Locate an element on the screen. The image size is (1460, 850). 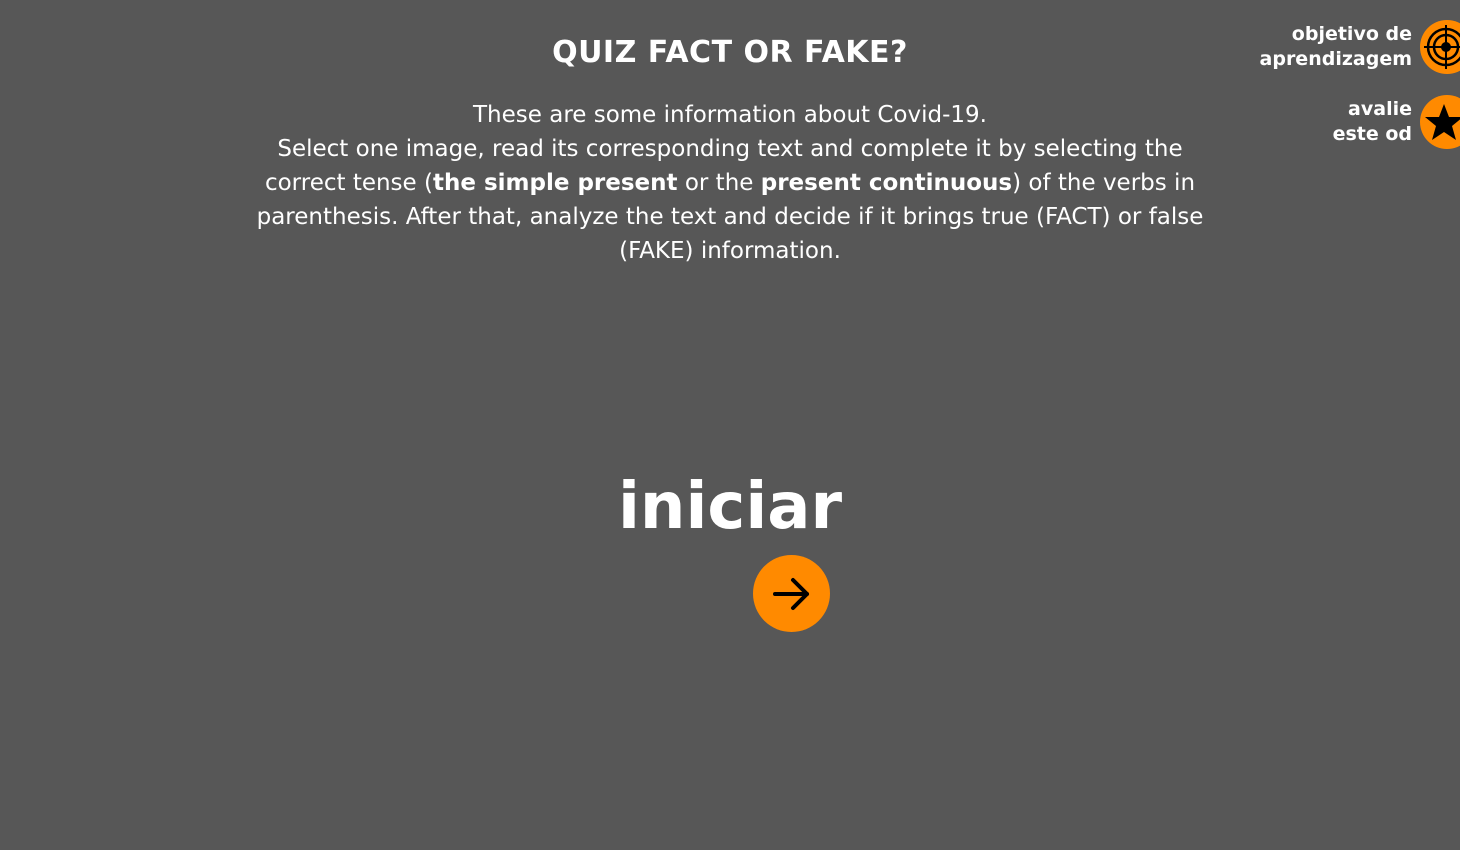
instructions-text-segment: ) of the verbs in is located at coordinates (1104, 183).